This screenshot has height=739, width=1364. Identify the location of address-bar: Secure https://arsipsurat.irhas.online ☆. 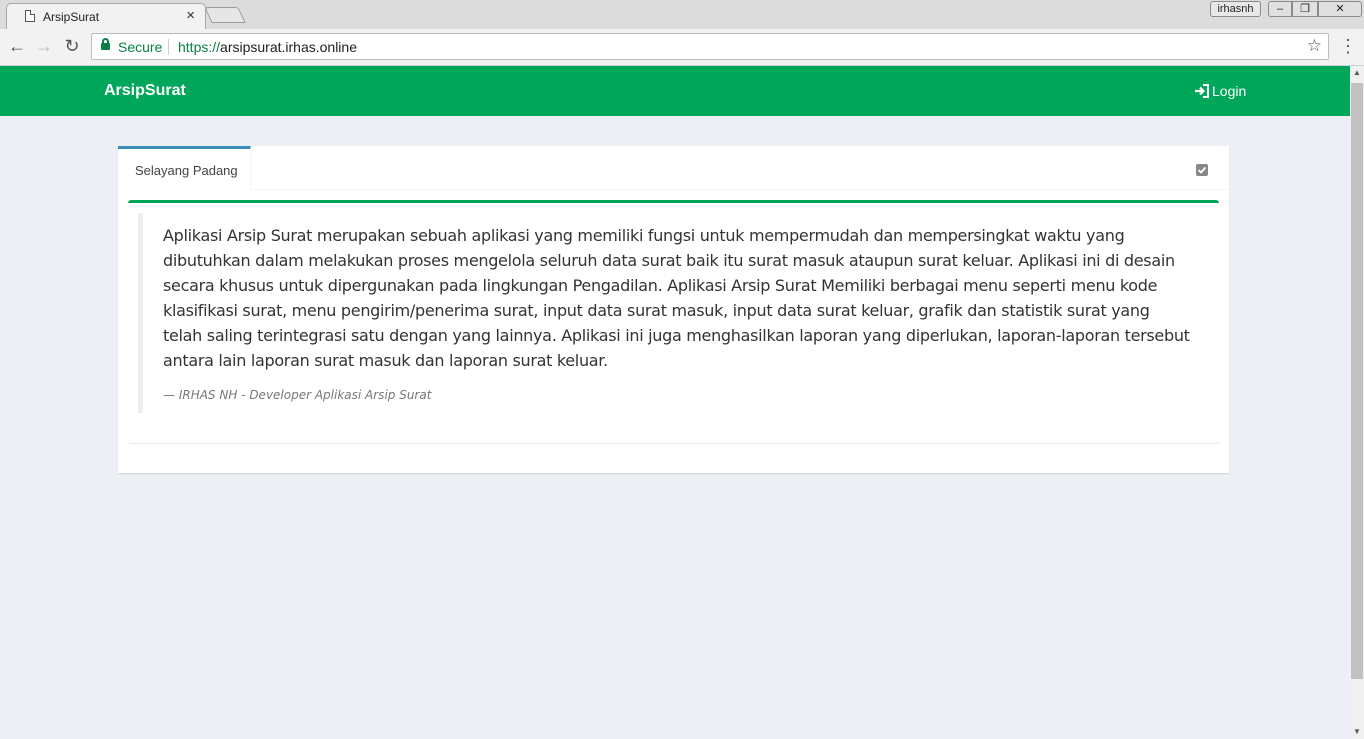
(710, 46).